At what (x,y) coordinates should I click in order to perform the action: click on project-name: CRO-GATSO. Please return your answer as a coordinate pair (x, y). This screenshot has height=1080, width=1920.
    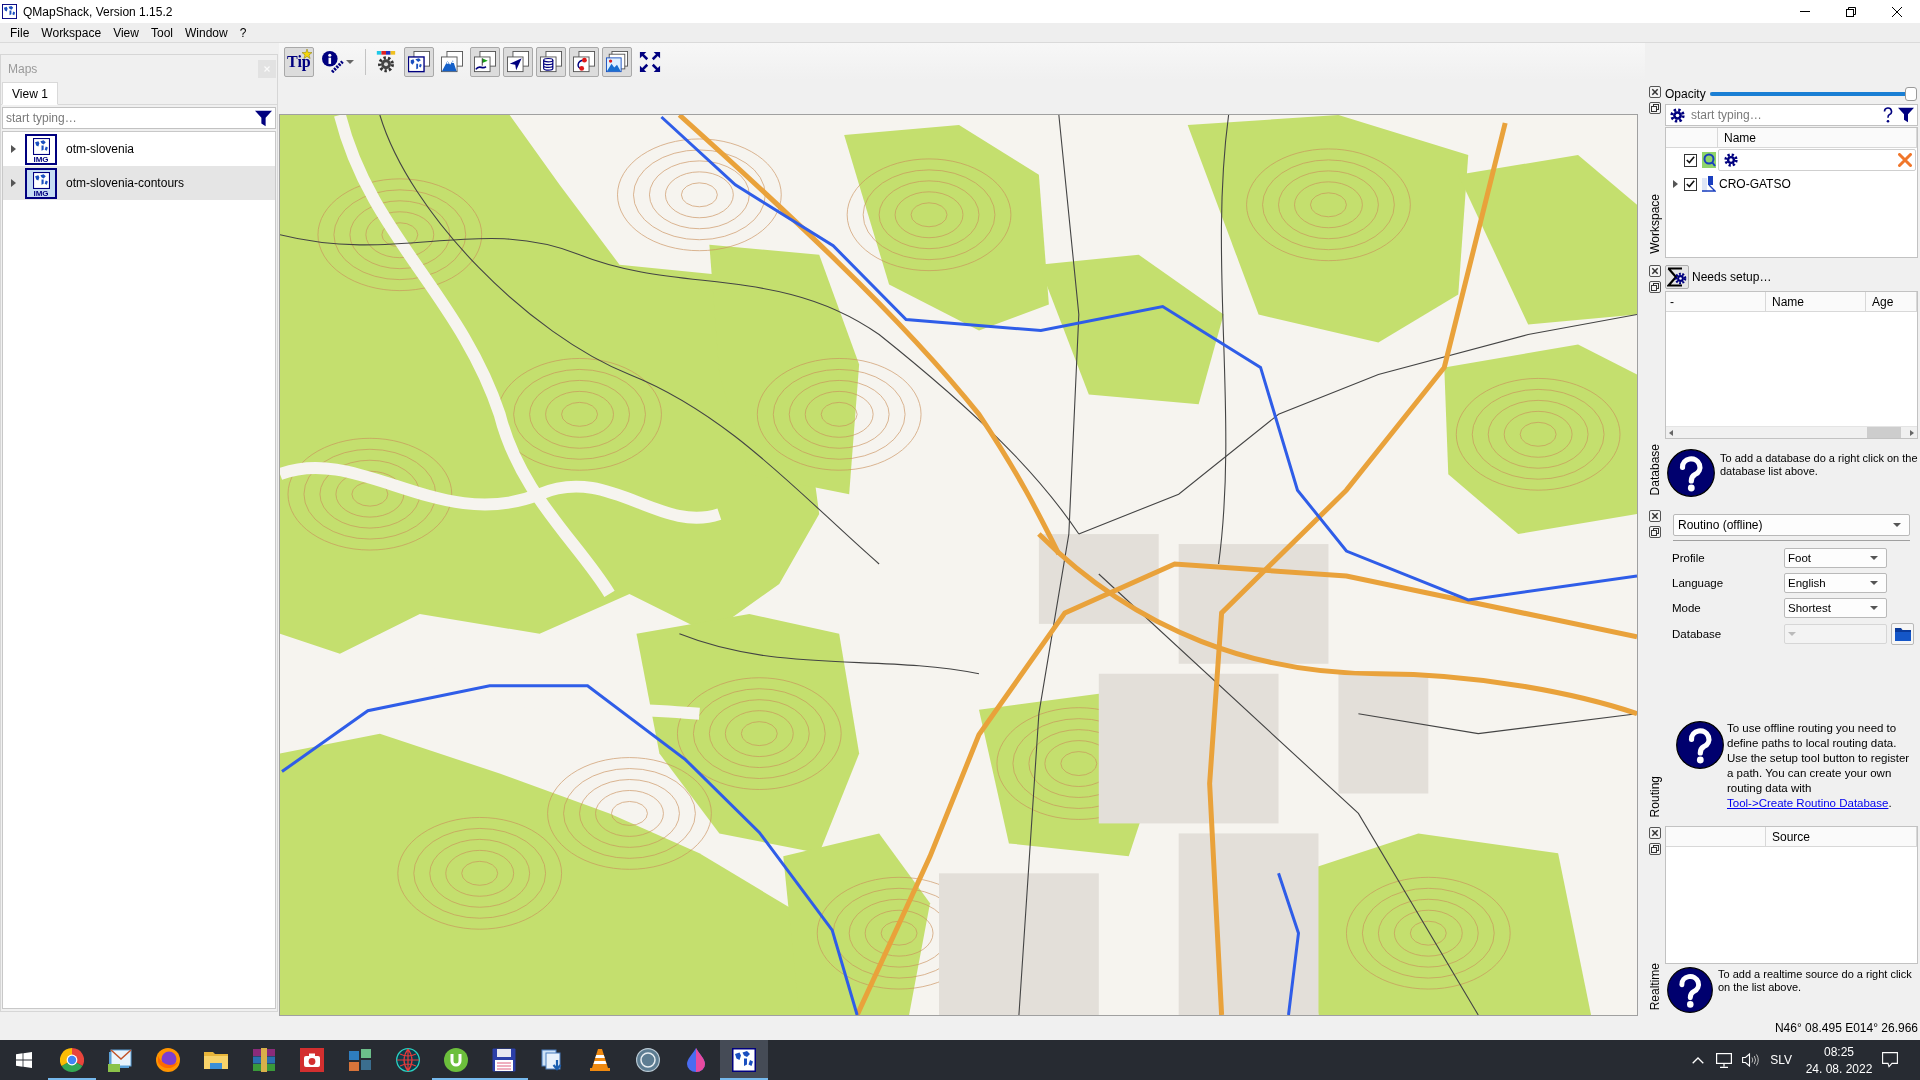
    Looking at the image, I should click on (1755, 184).